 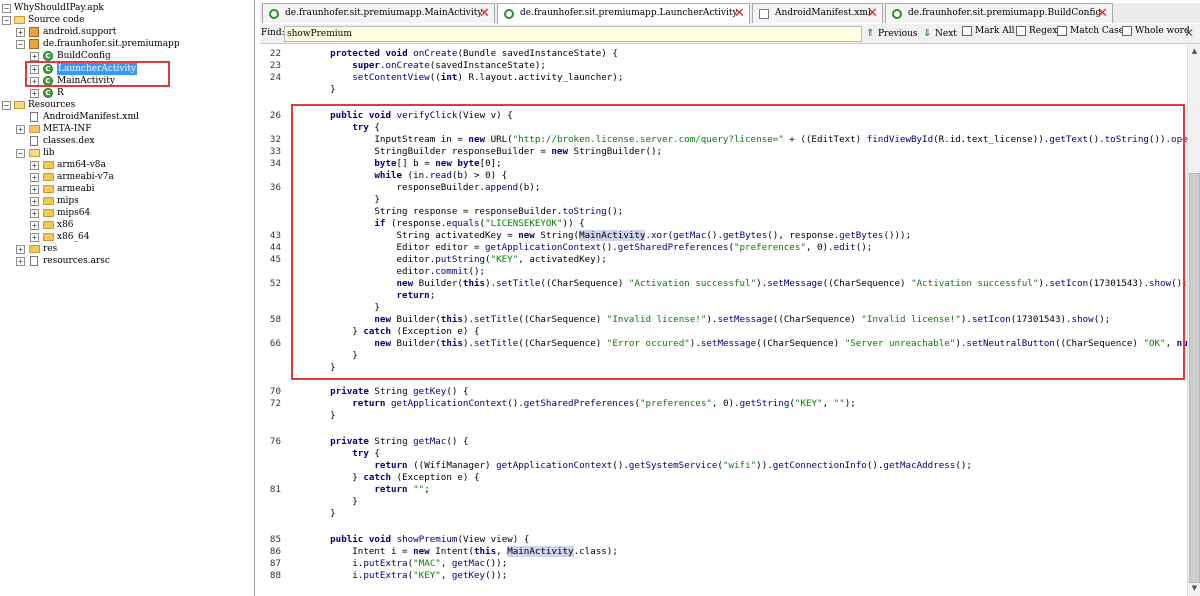 I want to click on code-line: 26 public void verifyClick(View v) {, so click(x=723, y=116).